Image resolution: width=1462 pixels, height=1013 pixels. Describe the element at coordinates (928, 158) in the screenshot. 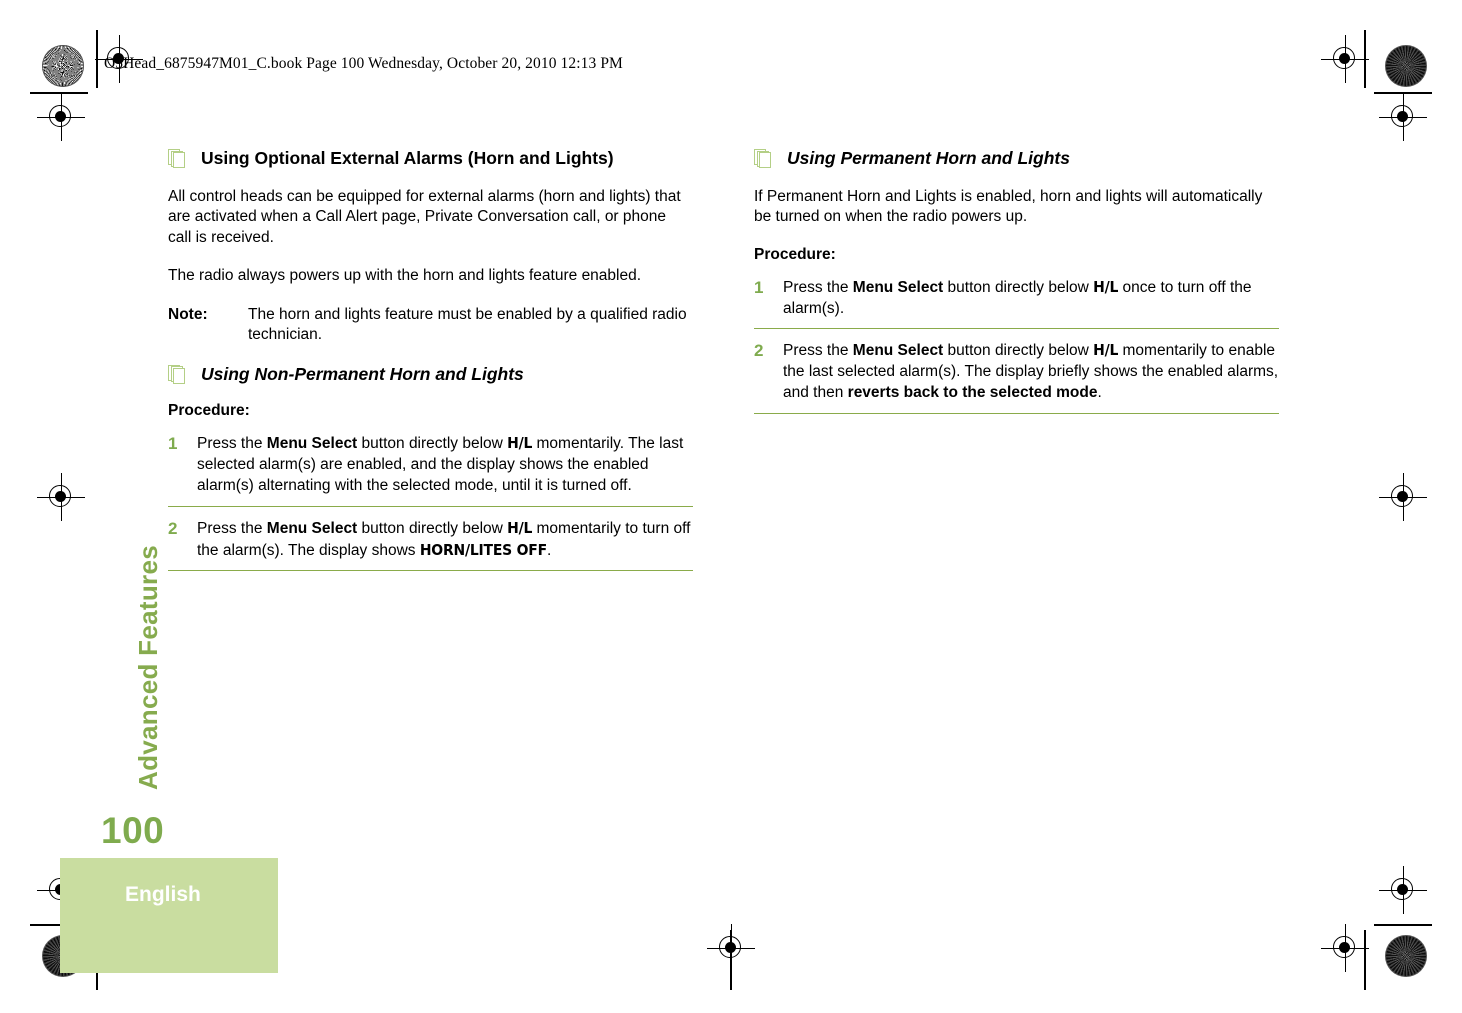

I see `subsection-heading-label: Using Permanent Horn and Lights` at that location.